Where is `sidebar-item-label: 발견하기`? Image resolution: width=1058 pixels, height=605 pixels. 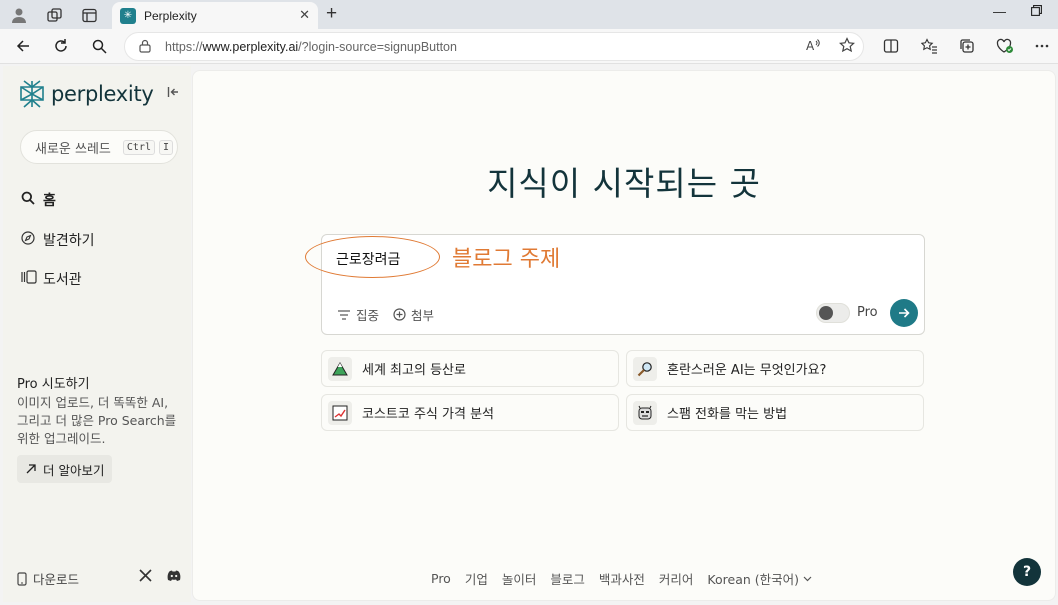
sidebar-item-label: 발견하기 is located at coordinates (69, 241).